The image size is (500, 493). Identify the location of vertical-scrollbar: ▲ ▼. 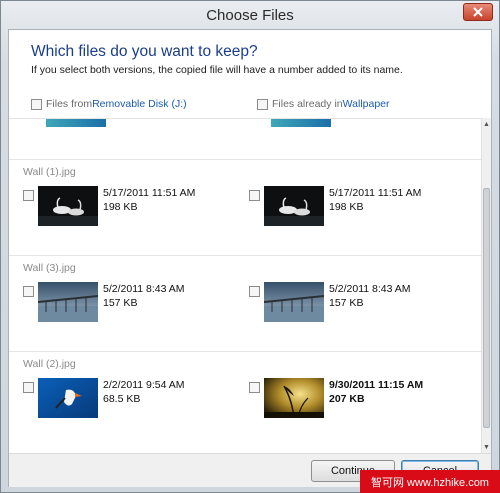
(486, 285).